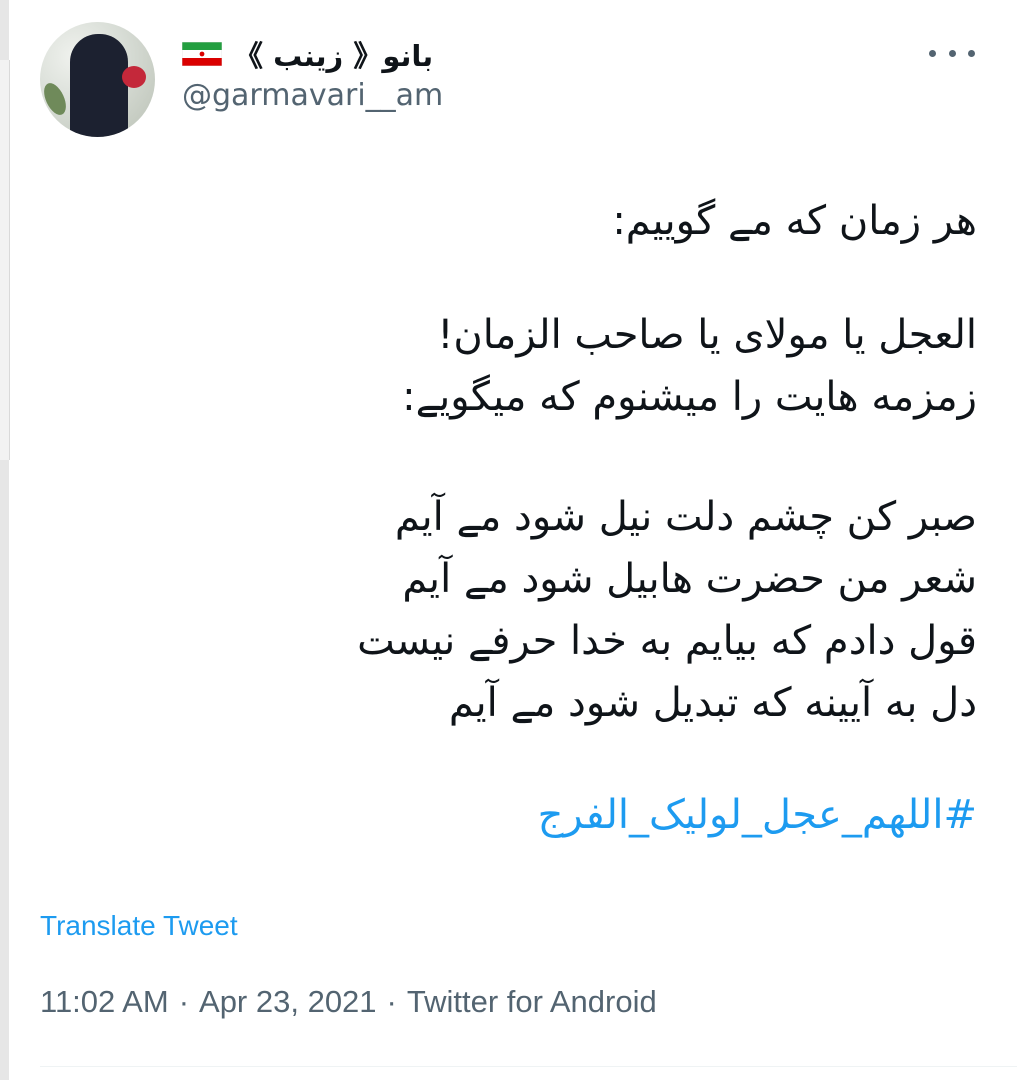 This screenshot has height=1080, width=1017. What do you see at coordinates (5, 260) in the screenshot?
I see `left-edge-notch` at bounding box center [5, 260].